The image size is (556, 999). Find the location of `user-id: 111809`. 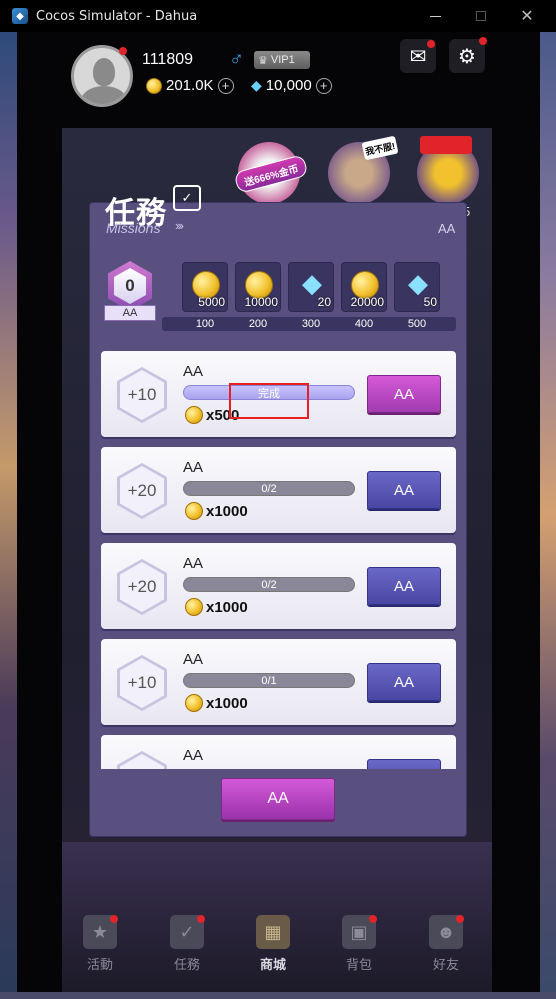

user-id: 111809 is located at coordinates (168, 59).